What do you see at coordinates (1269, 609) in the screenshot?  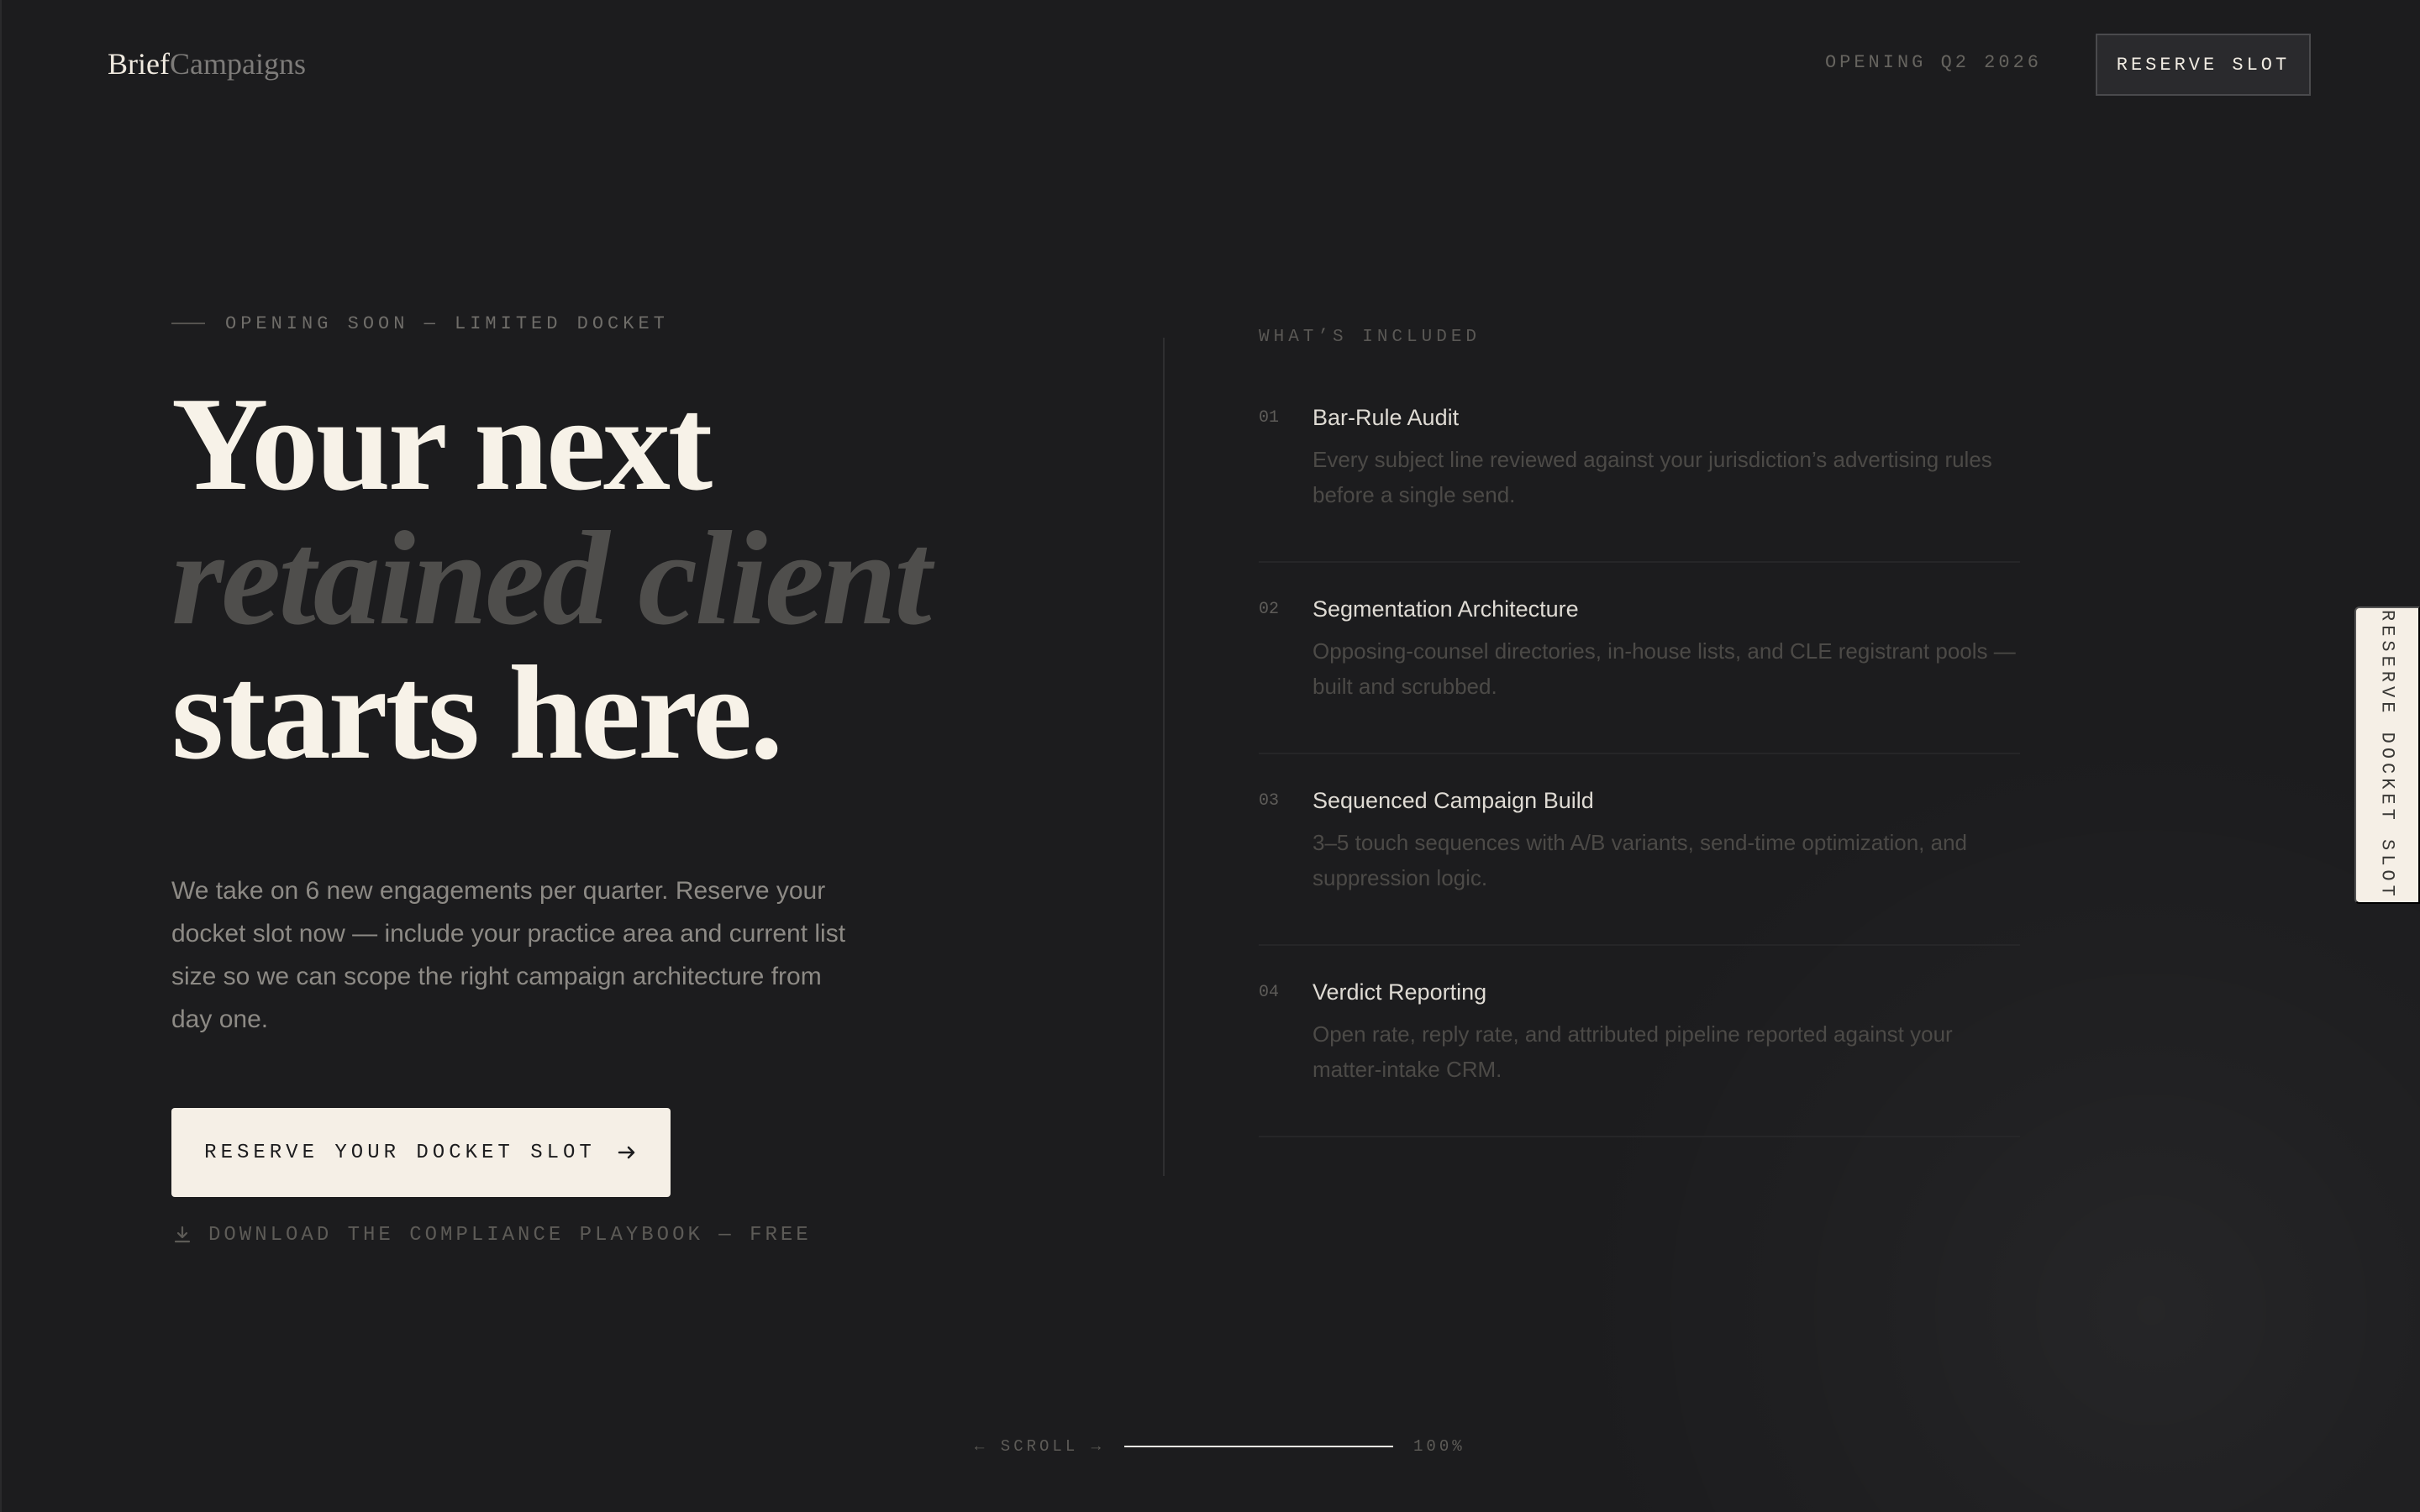 I see `included-item-number: 02` at bounding box center [1269, 609].